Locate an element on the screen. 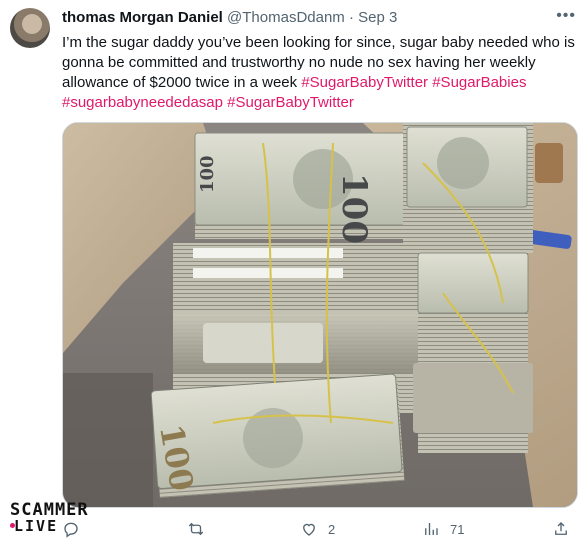 Image resolution: width=588 pixels, height=545 pixels. tweet-date: Sep 3 is located at coordinates (377, 17).